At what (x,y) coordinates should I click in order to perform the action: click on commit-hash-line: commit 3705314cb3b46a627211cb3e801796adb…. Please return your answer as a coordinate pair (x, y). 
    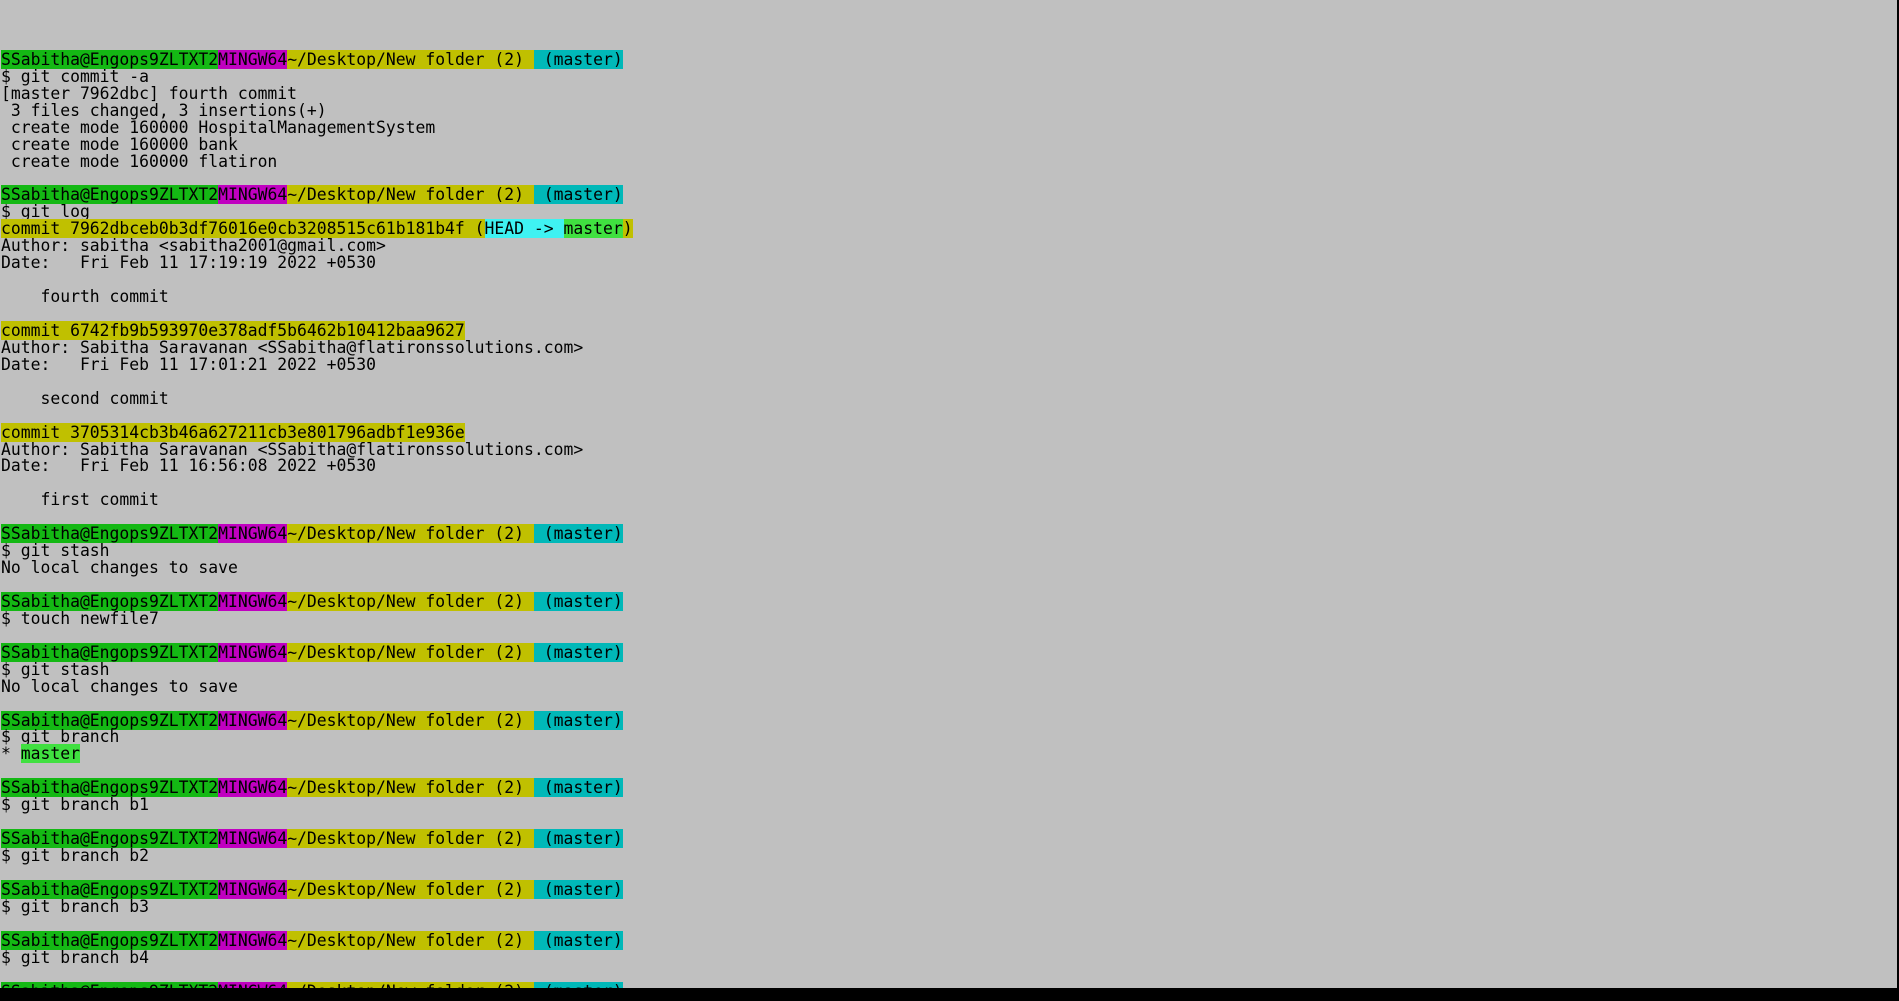
    Looking at the image, I should click on (317, 432).